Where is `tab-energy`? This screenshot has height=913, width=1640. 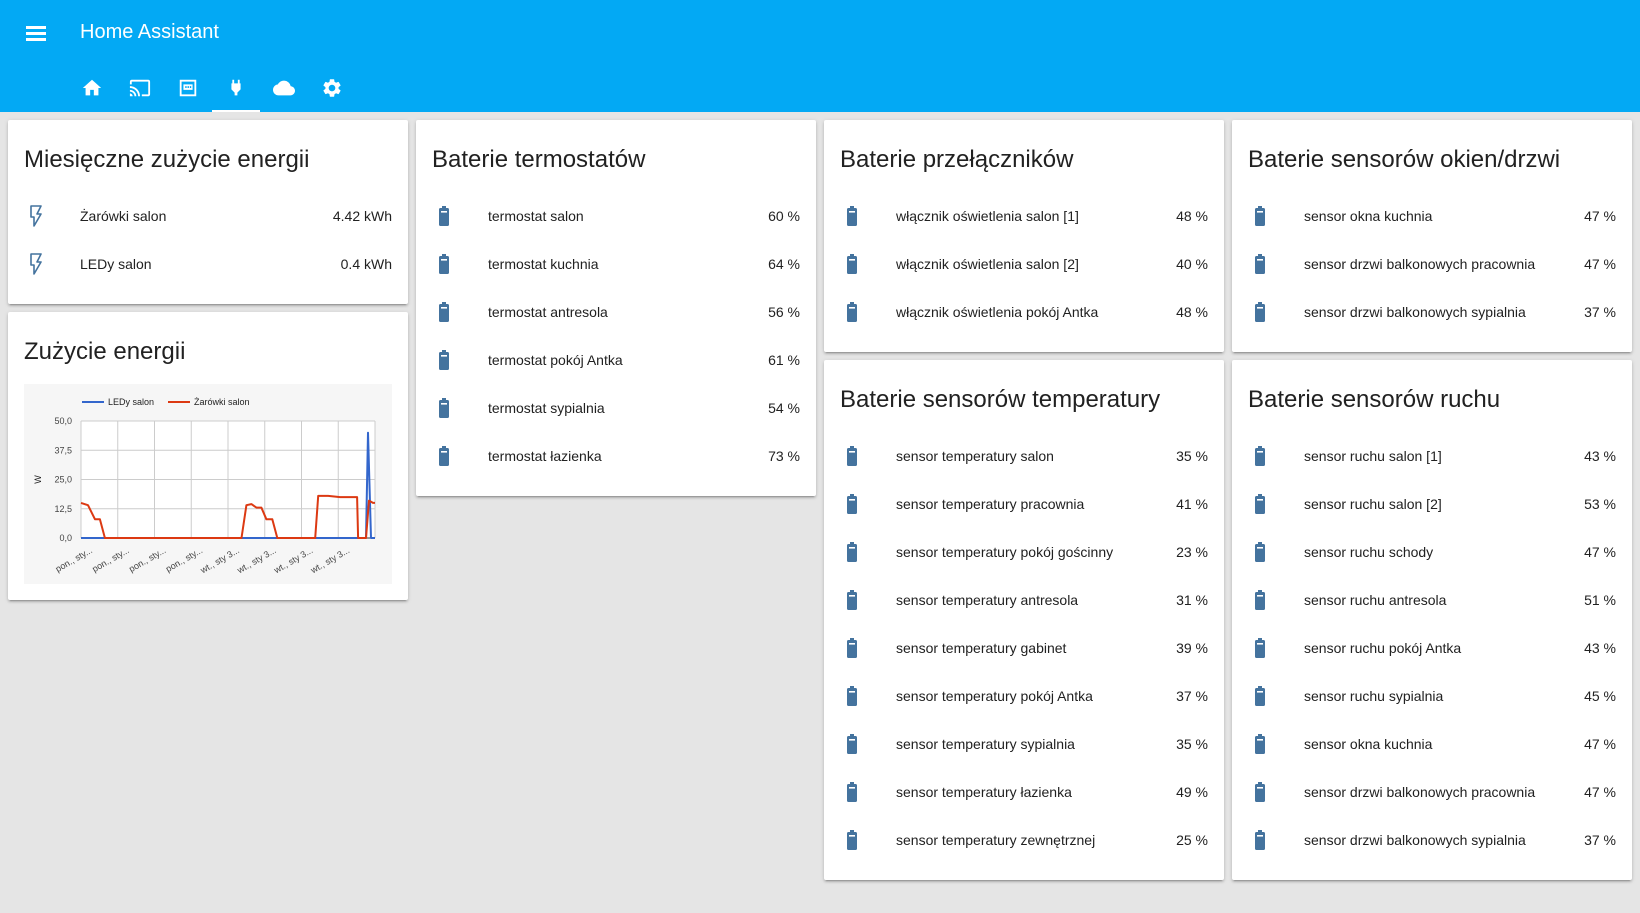
tab-energy is located at coordinates (236, 88).